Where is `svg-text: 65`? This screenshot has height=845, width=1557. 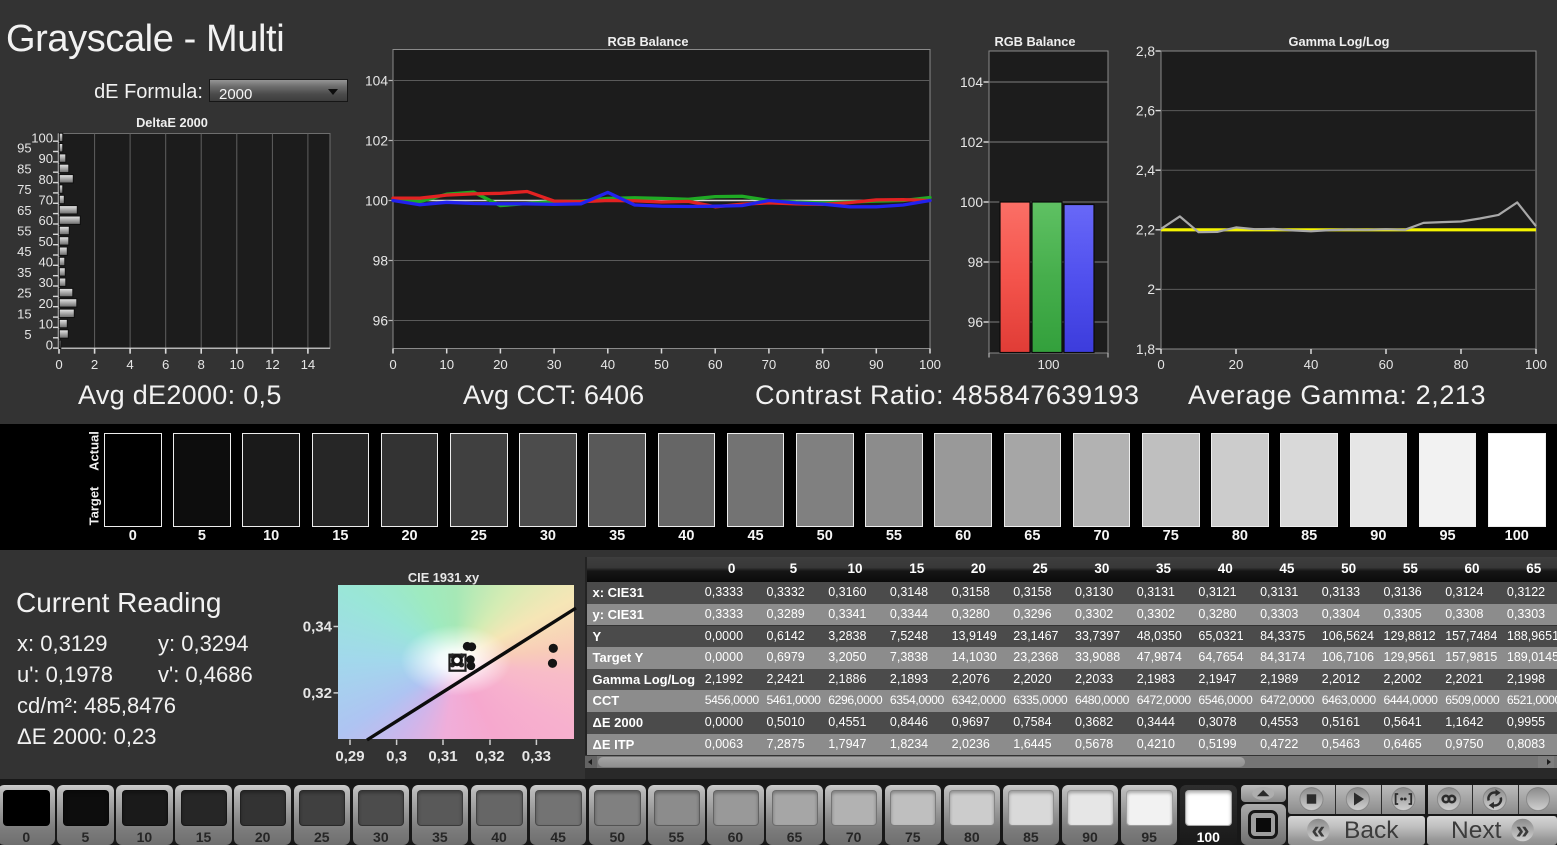
svg-text: 65 is located at coordinates (24, 210).